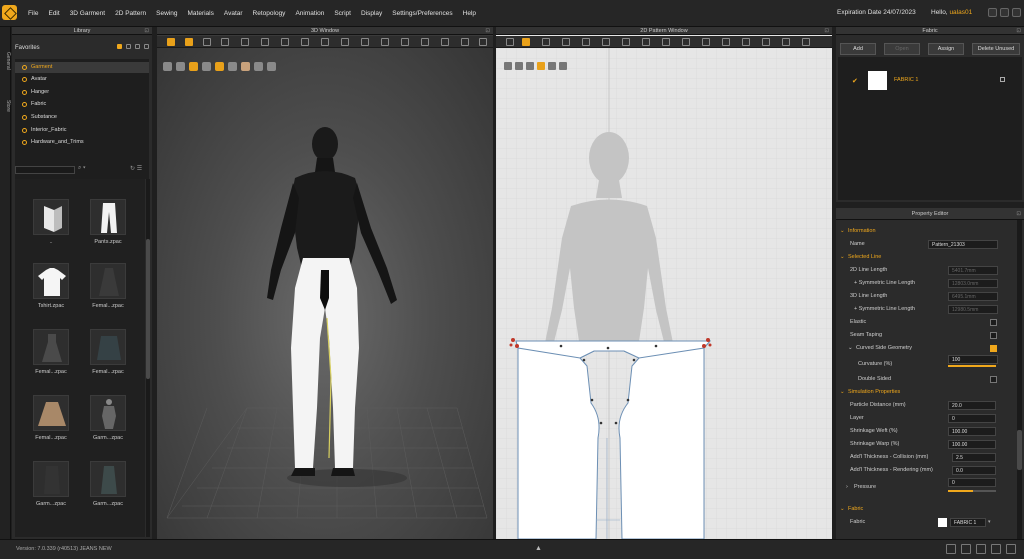 This screenshot has width=1024, height=559. Describe the element at coordinates (137, 46) in the screenshot. I see `add-icon` at that location.